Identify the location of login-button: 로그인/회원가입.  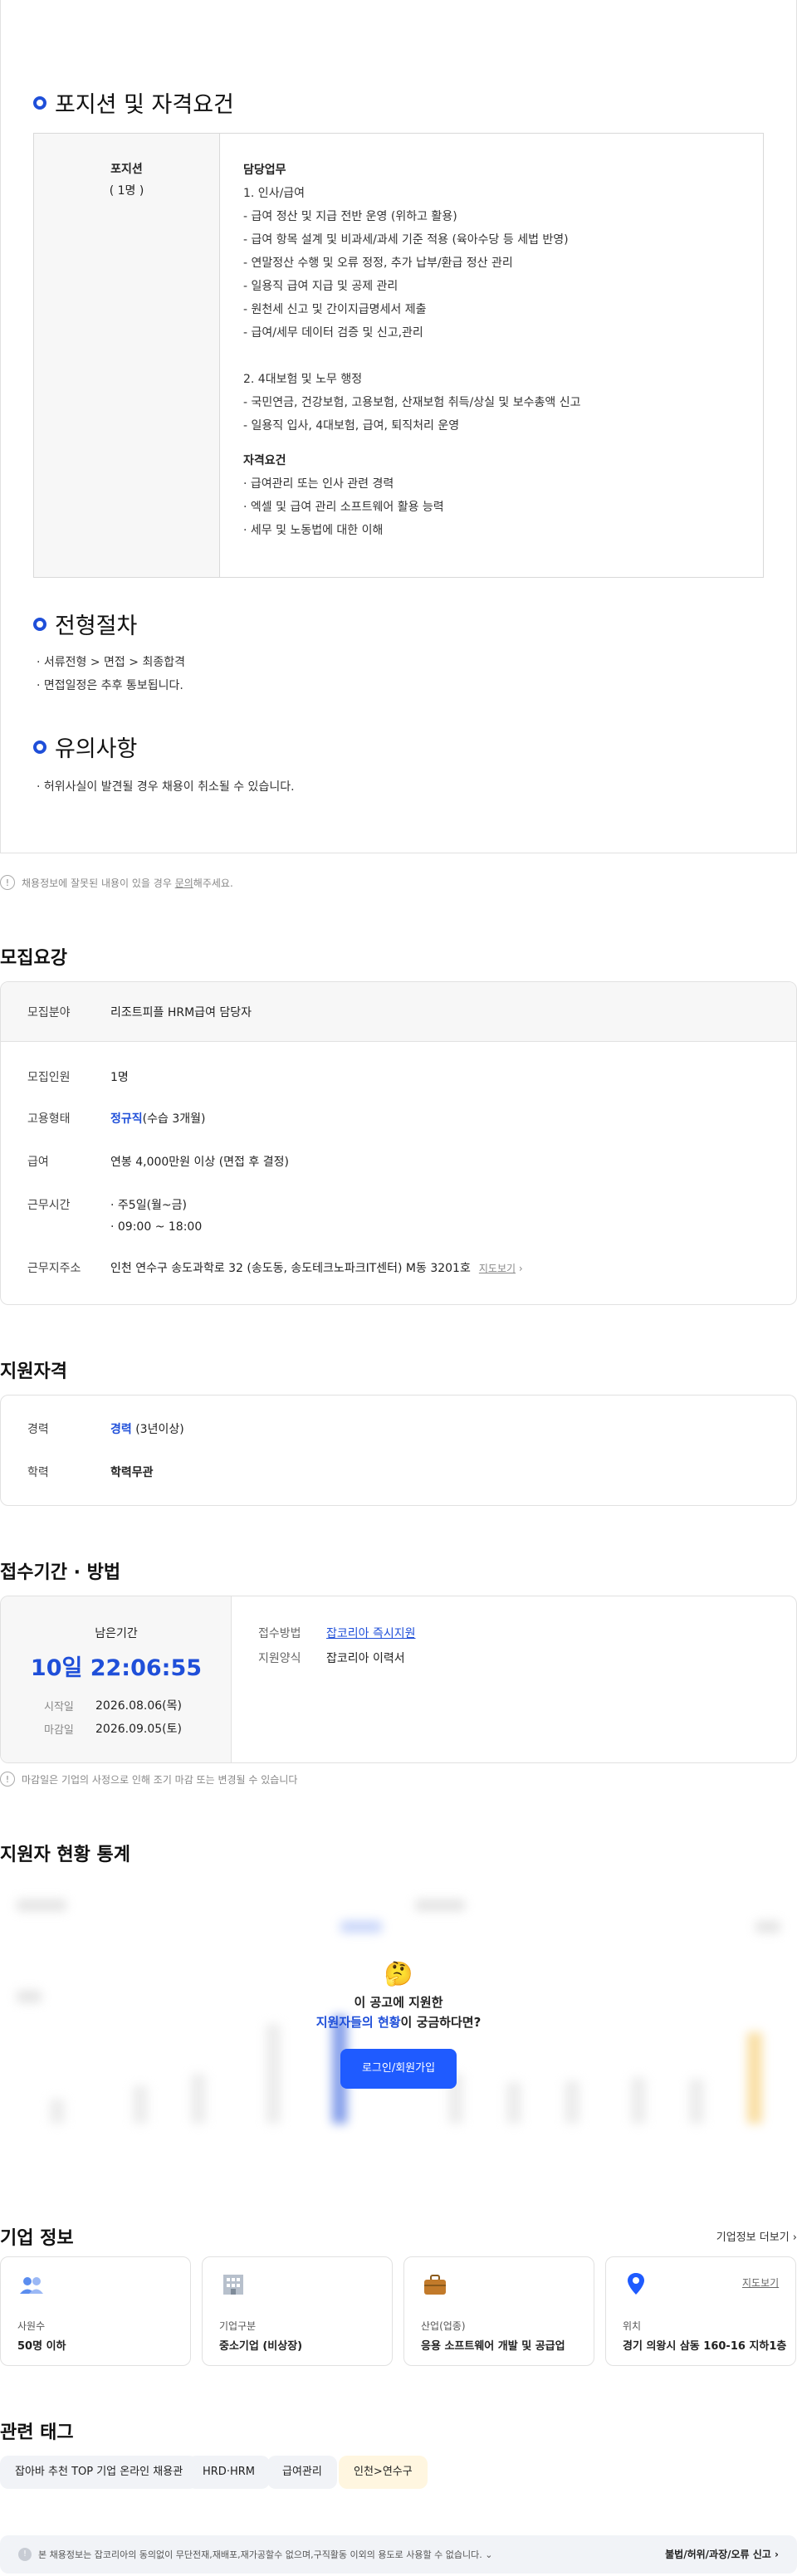
(398, 2069).